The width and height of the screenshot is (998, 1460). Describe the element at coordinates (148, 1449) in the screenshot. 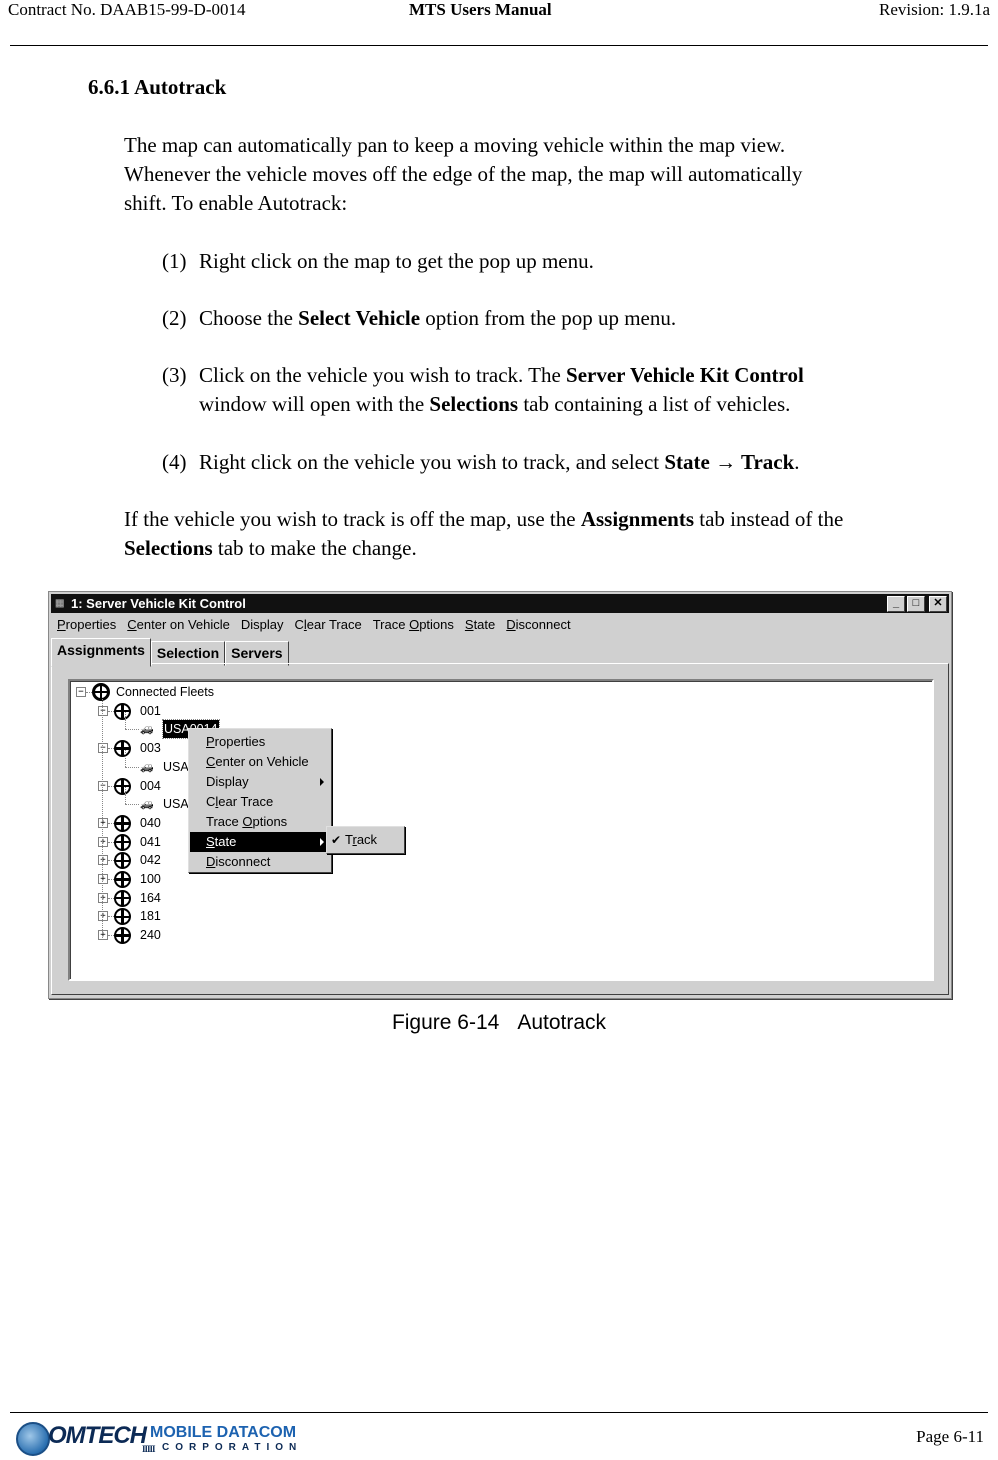

I see `logo-bars: IIIII` at that location.